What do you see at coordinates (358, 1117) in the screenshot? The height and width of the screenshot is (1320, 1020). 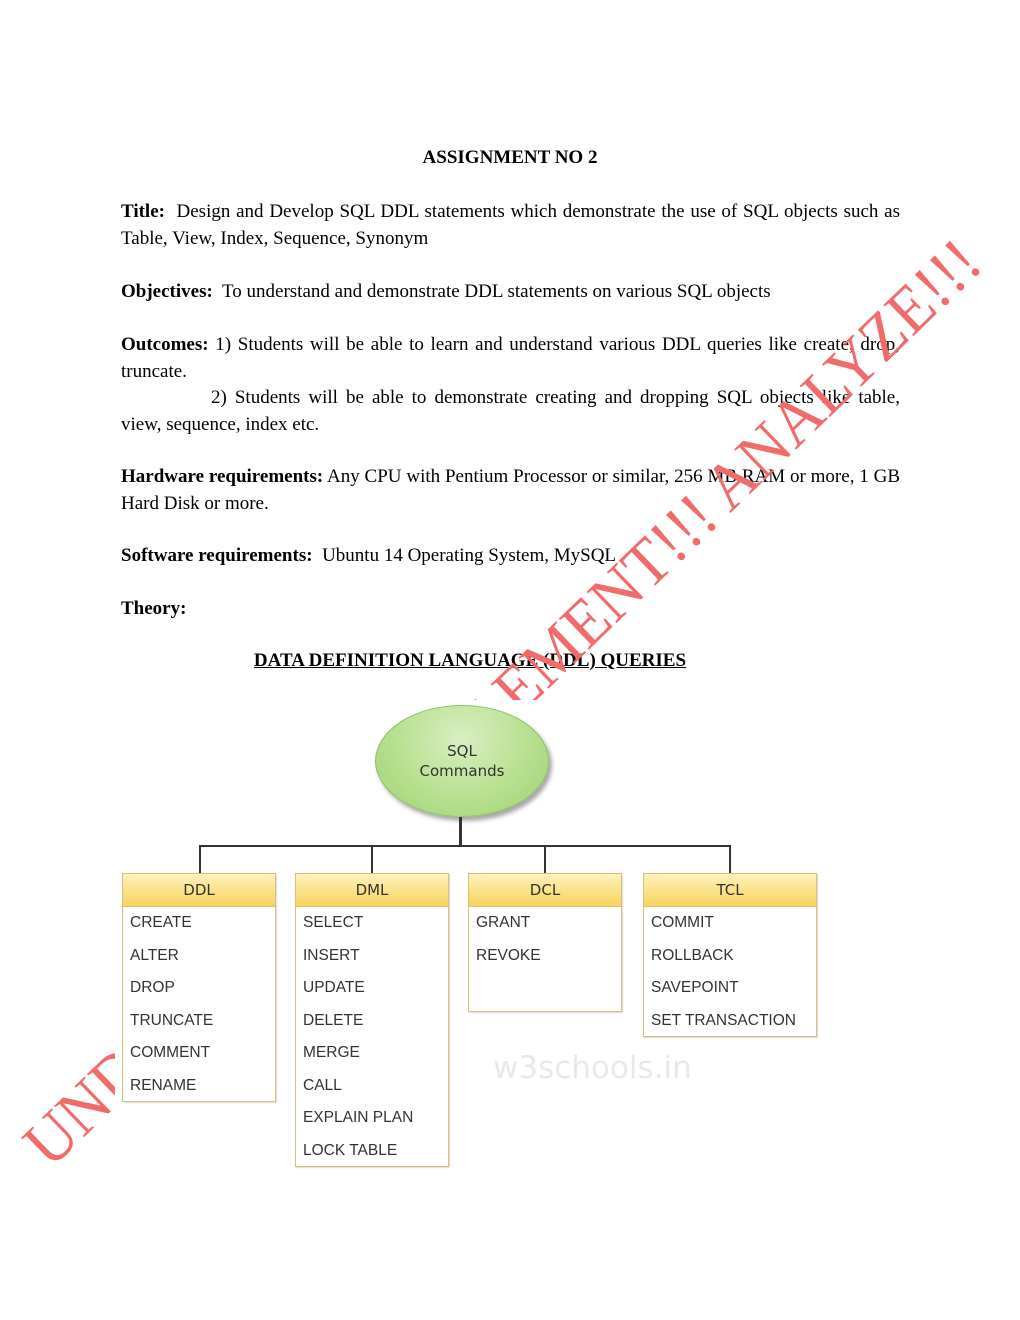 I see `command-item: EXPLAIN PLAN` at bounding box center [358, 1117].